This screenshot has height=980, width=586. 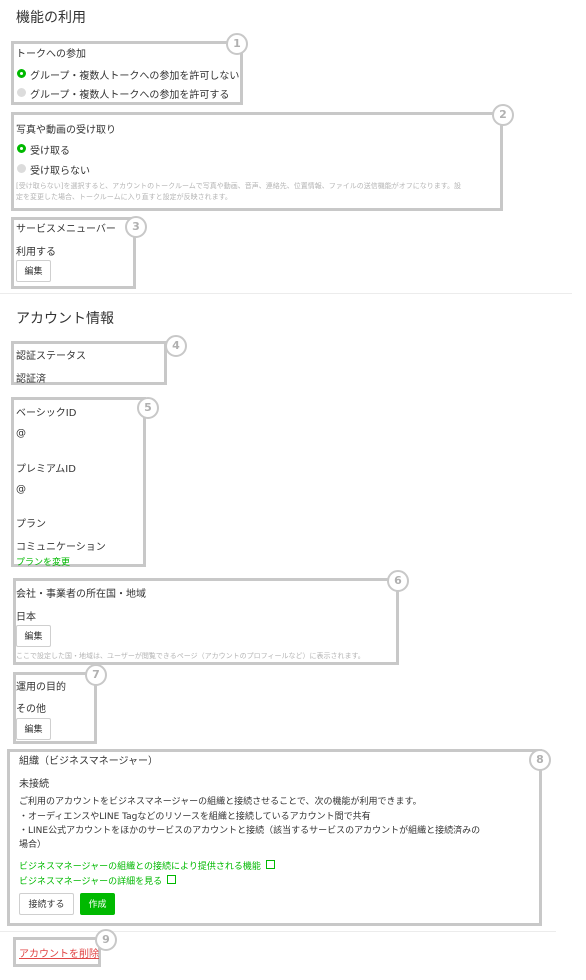 I want to click on auth-heading: 認証ステータス, so click(x=51, y=356).